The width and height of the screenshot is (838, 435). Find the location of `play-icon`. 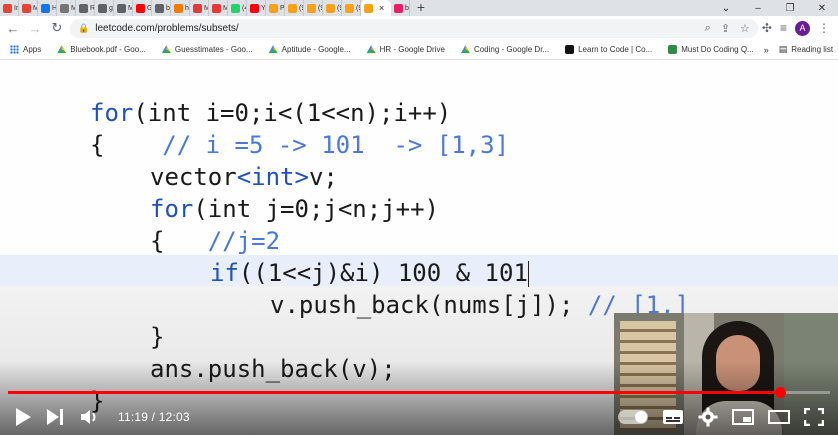

play-icon is located at coordinates (23, 417).